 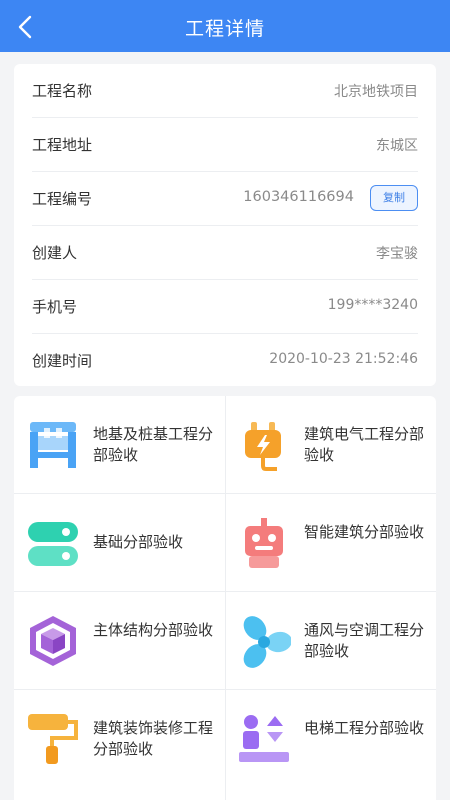 I want to click on created-time-label: 创建时间, so click(x=62, y=361).